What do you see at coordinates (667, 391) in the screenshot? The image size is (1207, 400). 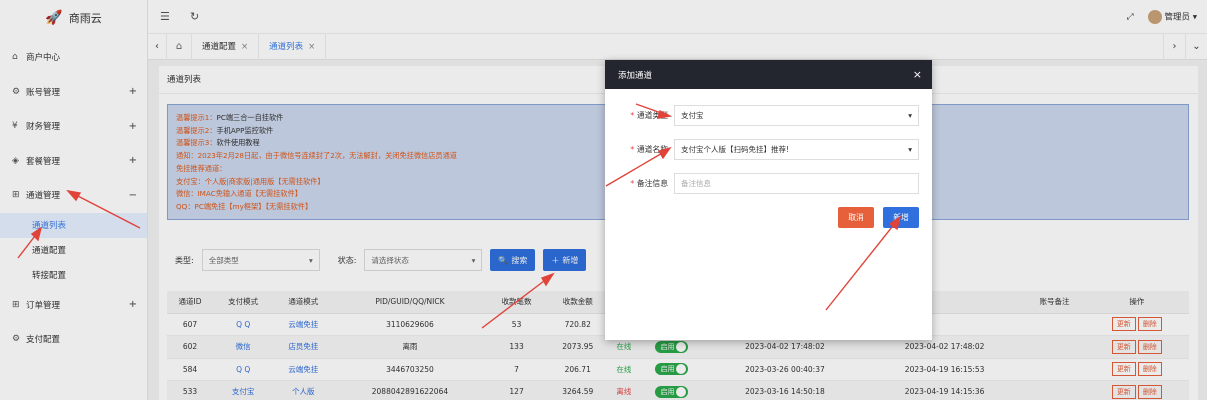 I see `toggle-label: 启用` at bounding box center [667, 391].